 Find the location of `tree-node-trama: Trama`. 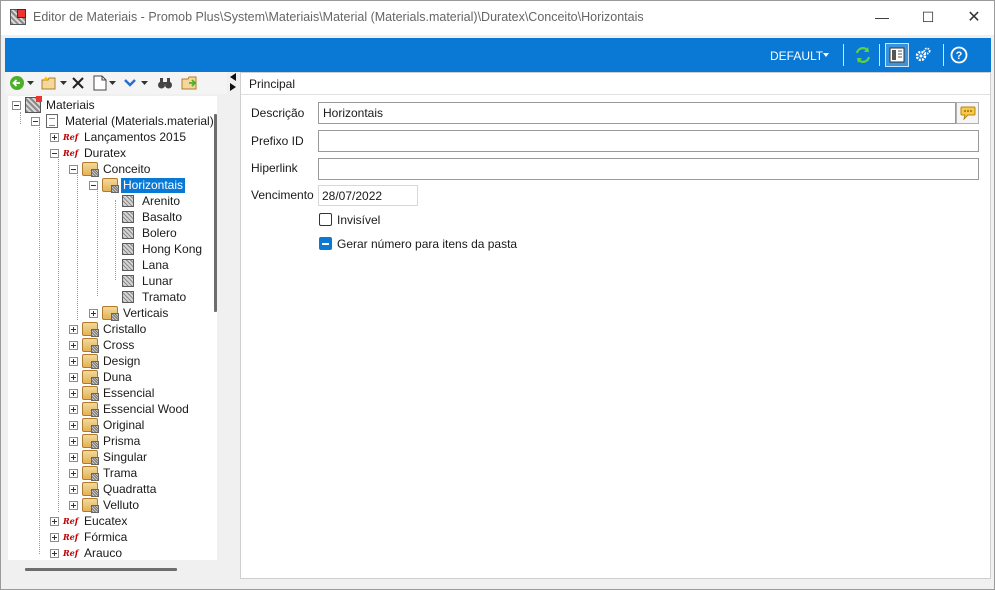

tree-node-trama: Trama is located at coordinates (104, 473).